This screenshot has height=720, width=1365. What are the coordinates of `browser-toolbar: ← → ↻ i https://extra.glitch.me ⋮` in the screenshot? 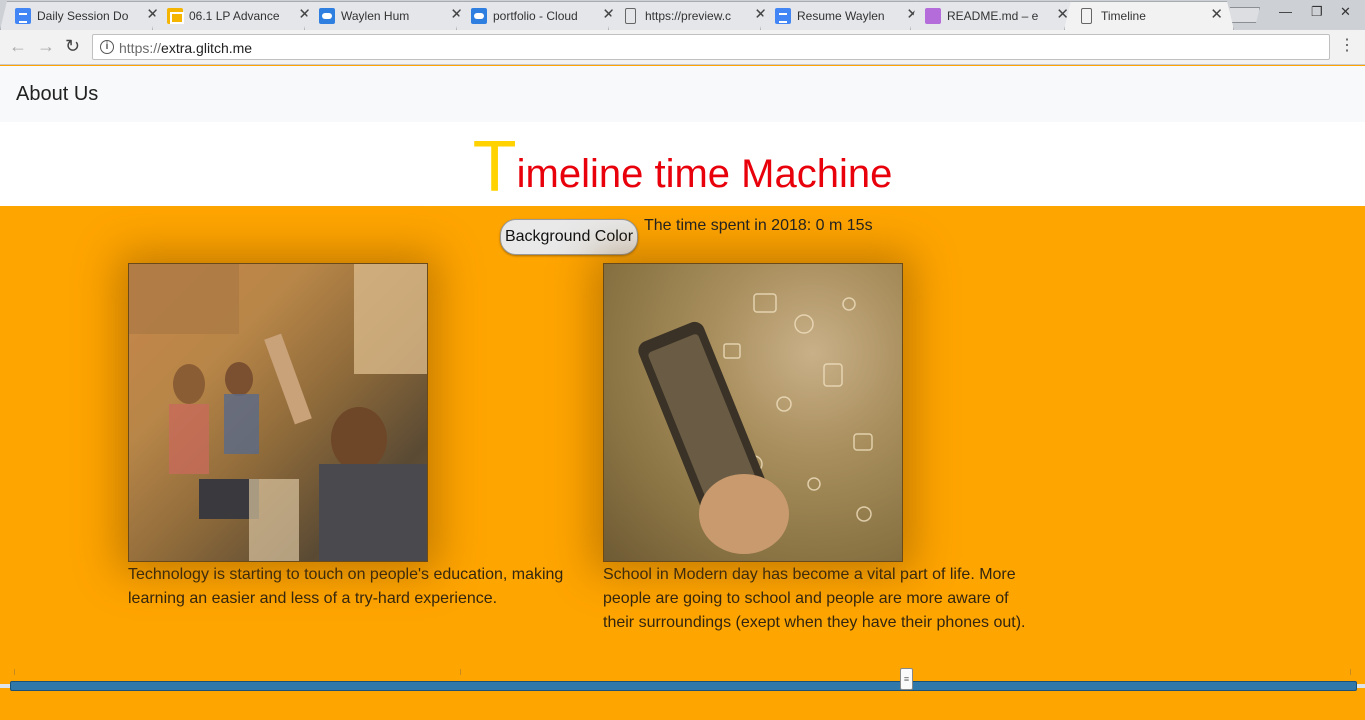 It's located at (682, 47).